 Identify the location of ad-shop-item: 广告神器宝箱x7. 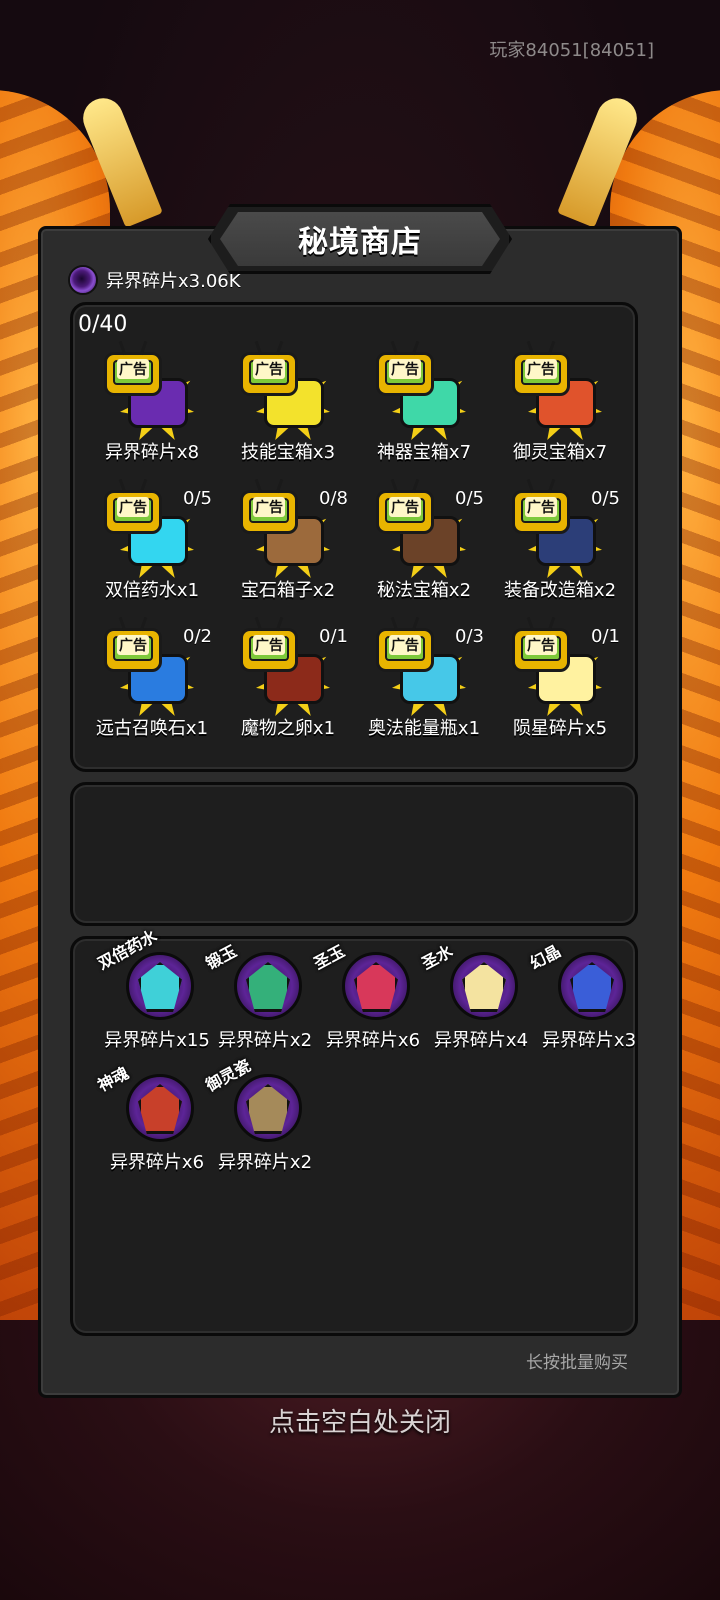
(424, 403).